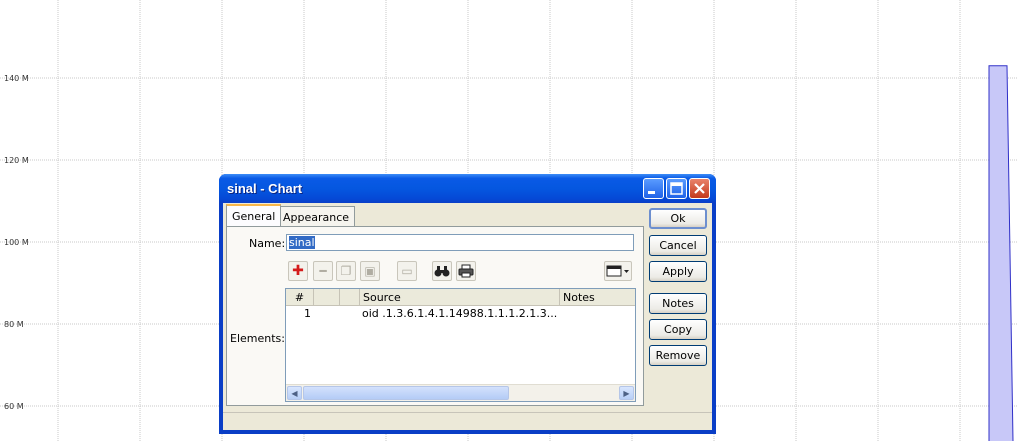  I want to click on maximize-button, so click(676, 188).